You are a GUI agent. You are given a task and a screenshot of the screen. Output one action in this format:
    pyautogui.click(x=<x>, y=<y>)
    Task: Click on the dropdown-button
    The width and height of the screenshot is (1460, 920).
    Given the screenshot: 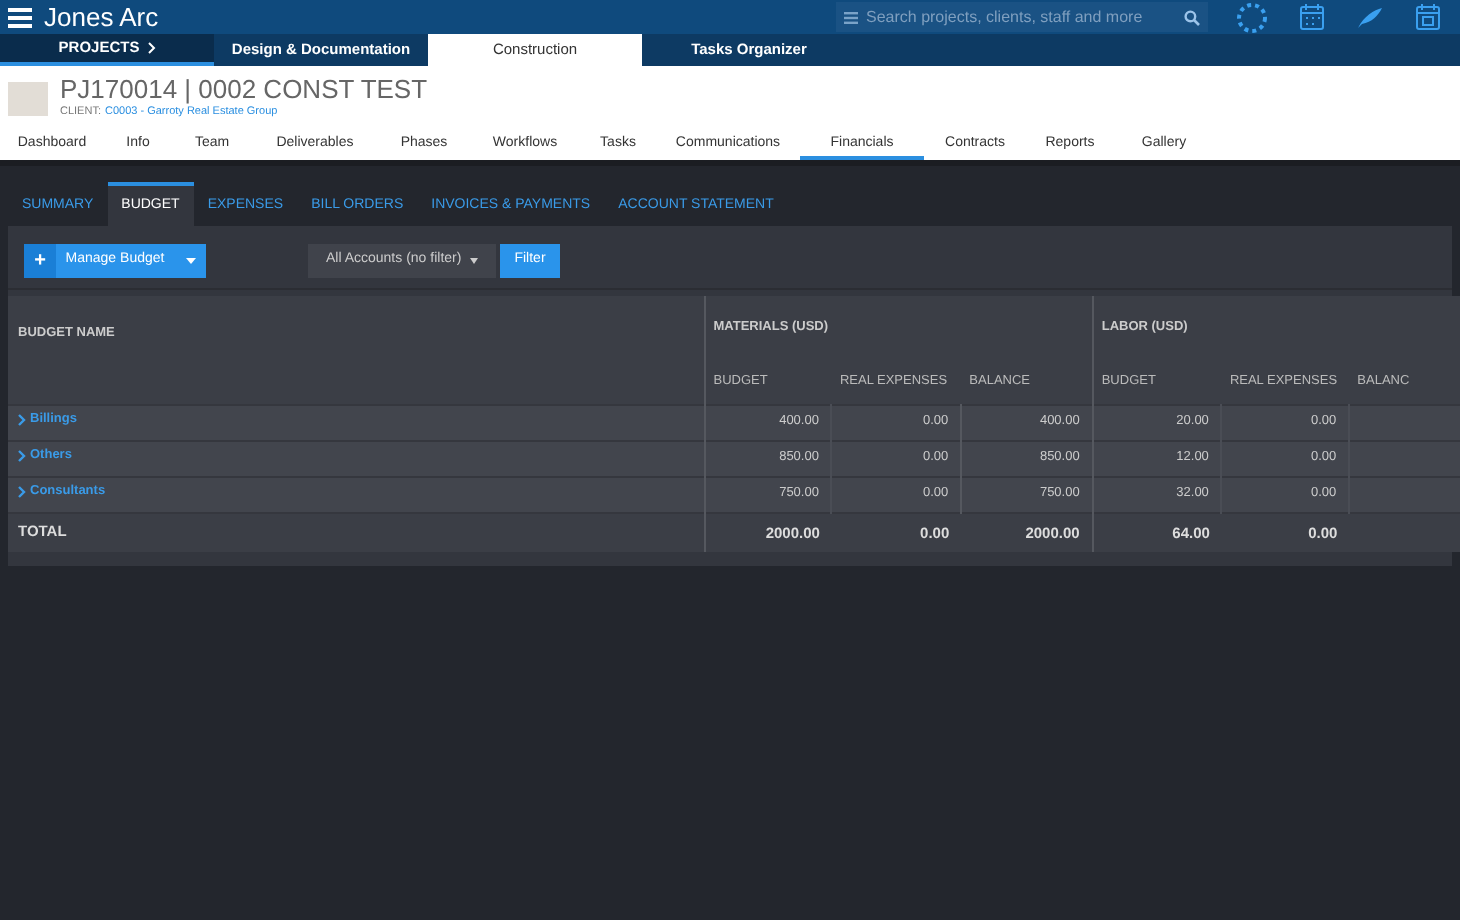 What is the action you would take?
    pyautogui.click(x=190, y=261)
    